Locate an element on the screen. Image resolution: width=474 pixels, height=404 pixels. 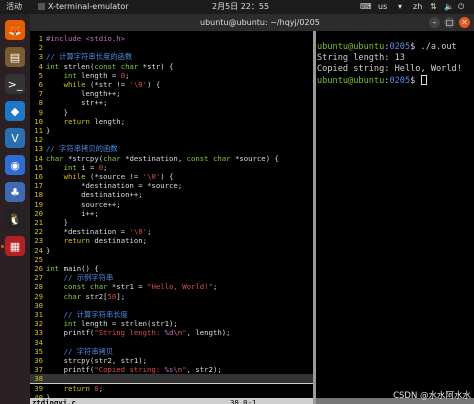
qq-icon: 🐧 is located at coordinates (15, 219).